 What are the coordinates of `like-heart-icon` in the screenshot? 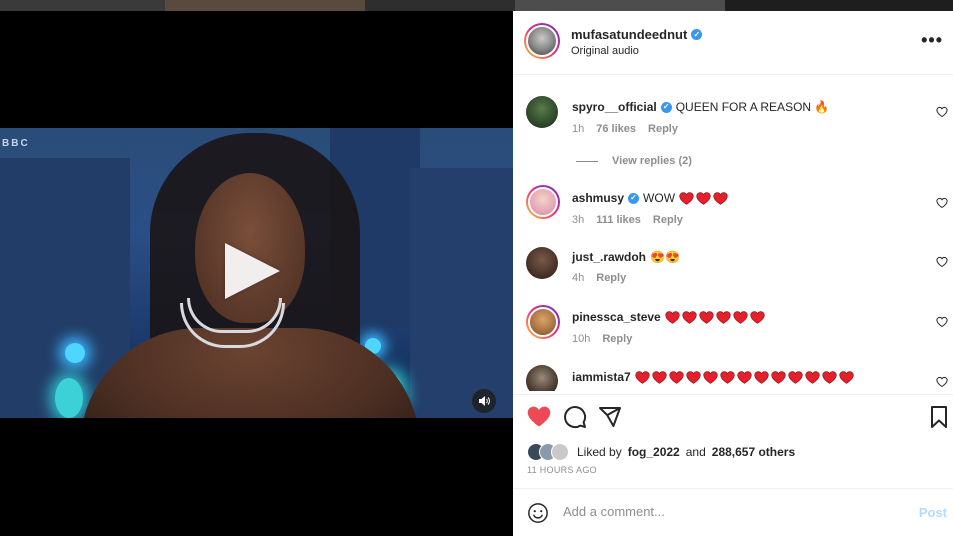 It's located at (539, 417).